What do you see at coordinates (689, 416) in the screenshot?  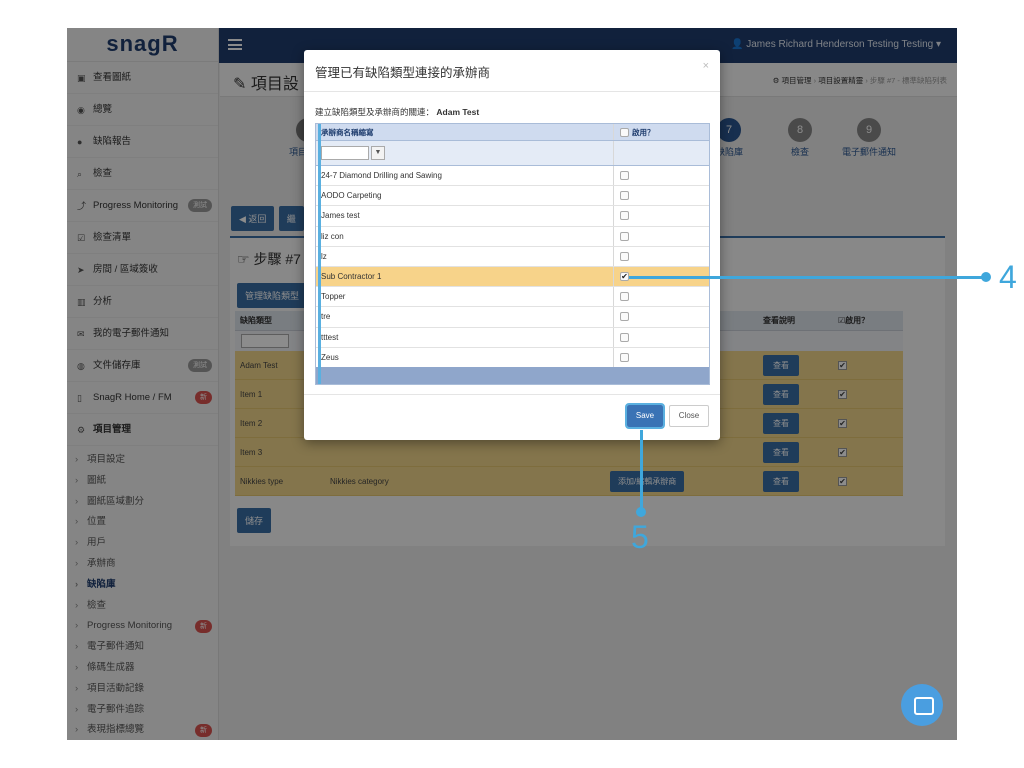 I see `modal-close-button: Close` at bounding box center [689, 416].